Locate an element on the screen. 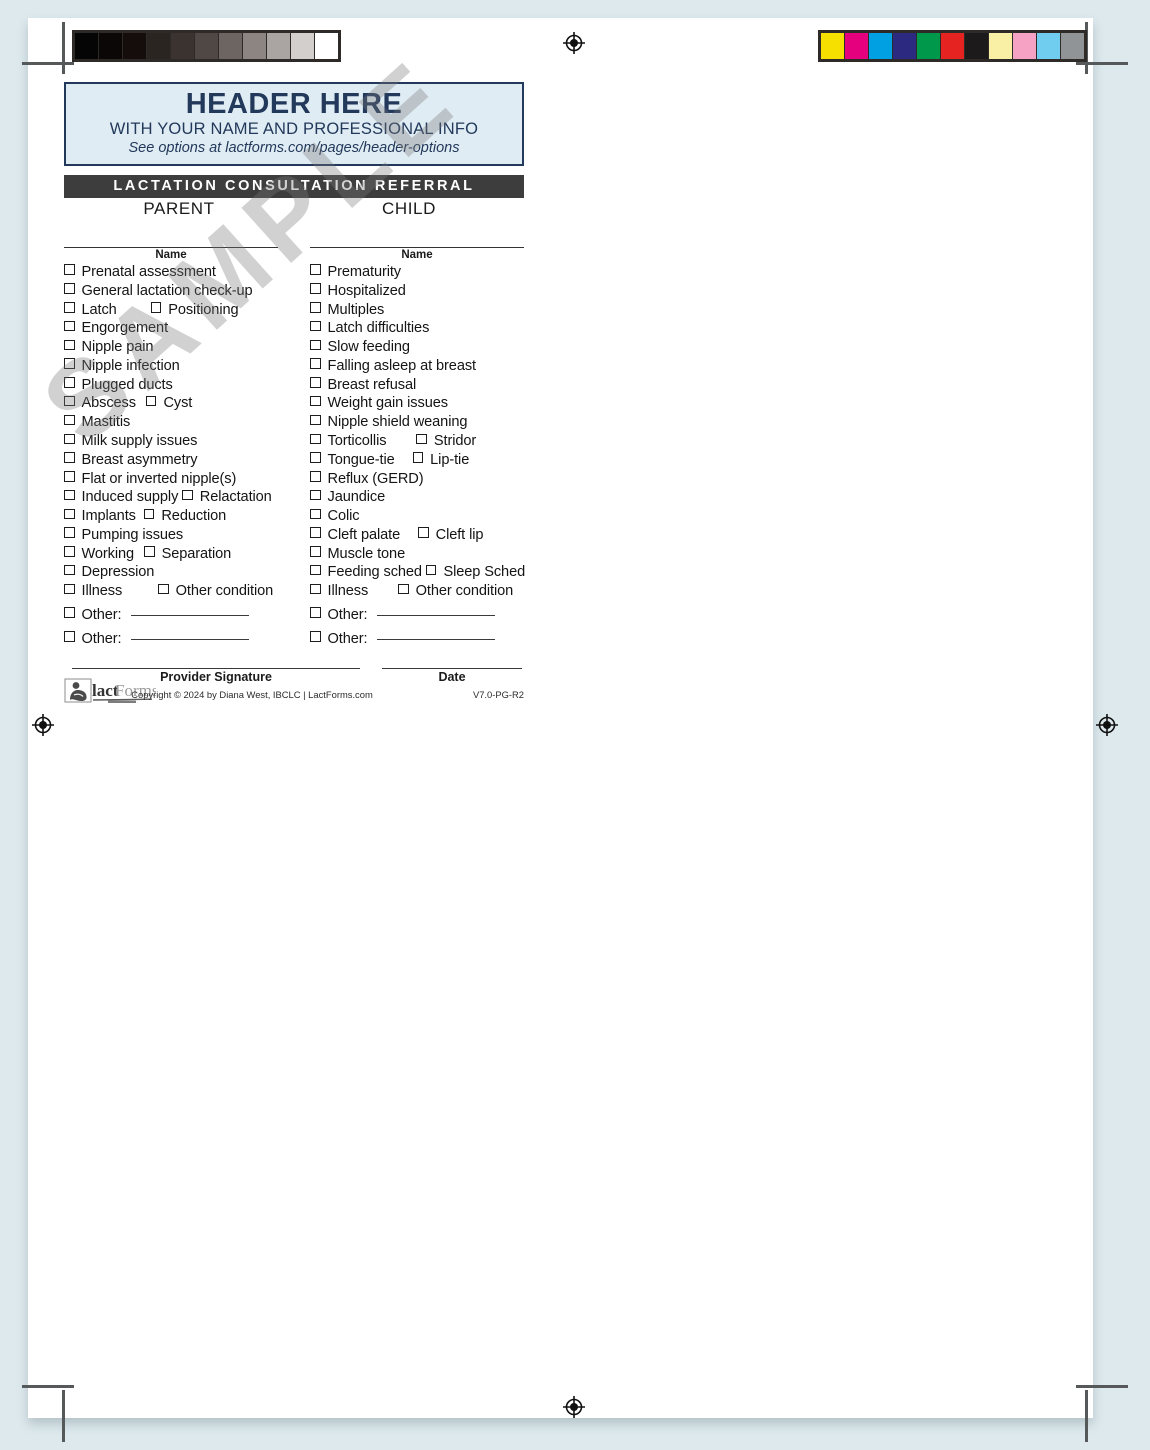 The height and width of the screenshot is (1450, 1150). checklist-item-label-secondary: Separation is located at coordinates (196, 553).